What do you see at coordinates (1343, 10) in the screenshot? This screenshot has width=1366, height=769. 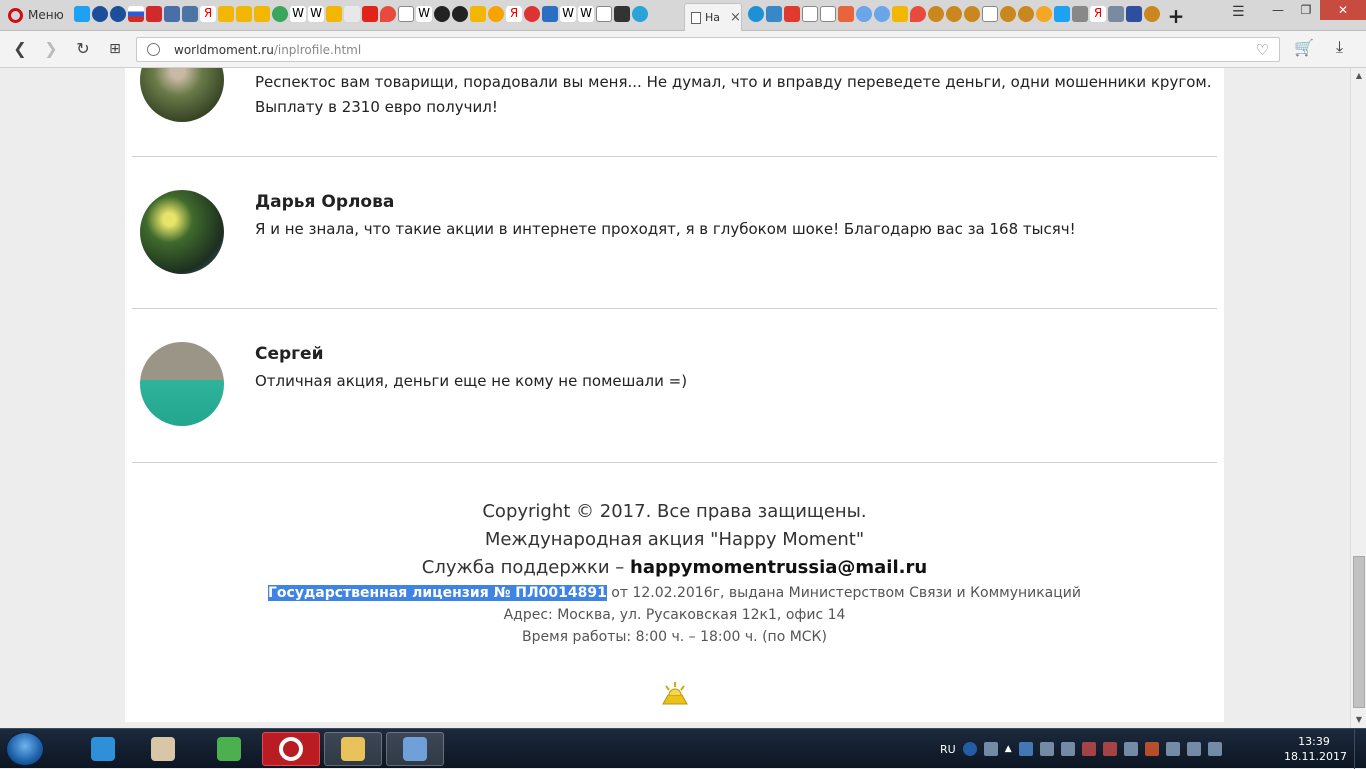 I see `close-window-button: ✕` at bounding box center [1343, 10].